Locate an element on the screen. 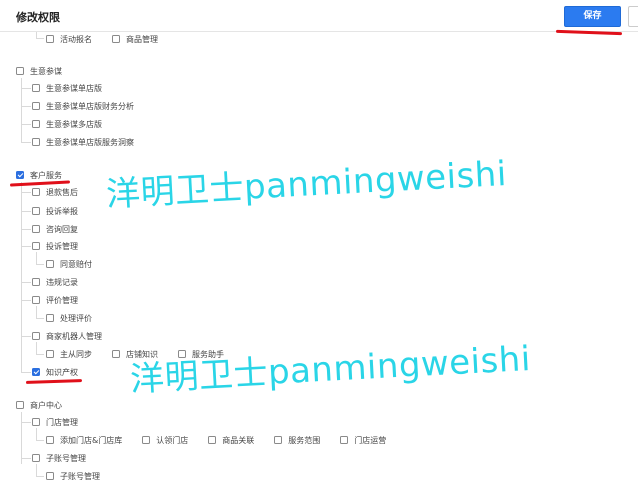 The image size is (638, 486). tree-item-product-mgmt: 商品管理 is located at coordinates (135, 39).